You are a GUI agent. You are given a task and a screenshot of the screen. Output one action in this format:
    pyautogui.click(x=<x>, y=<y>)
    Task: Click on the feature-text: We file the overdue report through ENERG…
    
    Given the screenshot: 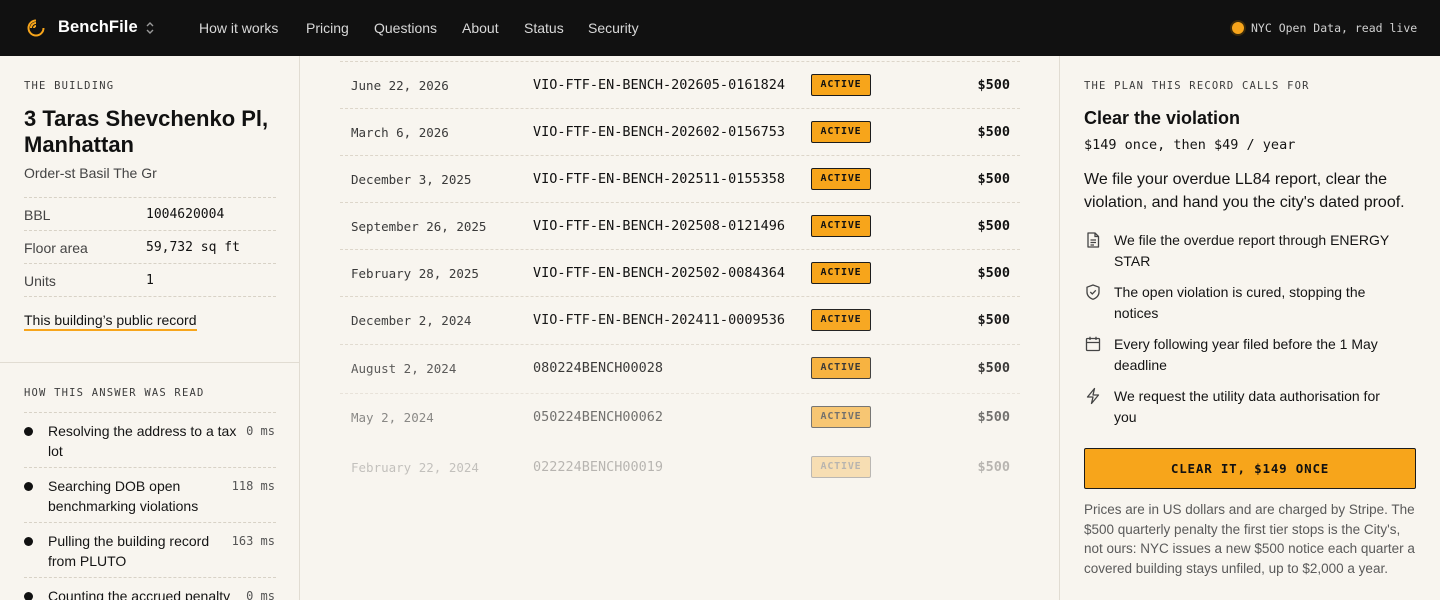 What is the action you would take?
    pyautogui.click(x=1251, y=250)
    